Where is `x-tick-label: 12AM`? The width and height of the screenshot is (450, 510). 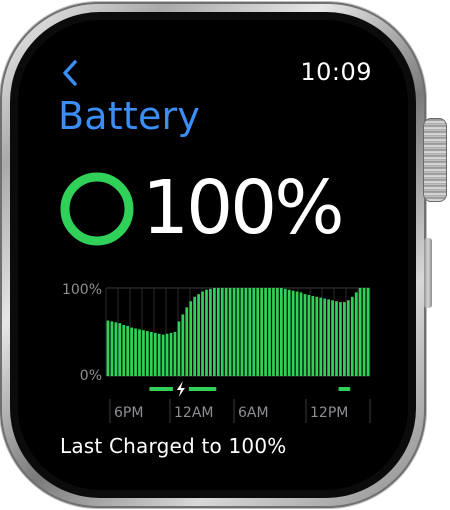
x-tick-label: 12AM is located at coordinates (193, 413).